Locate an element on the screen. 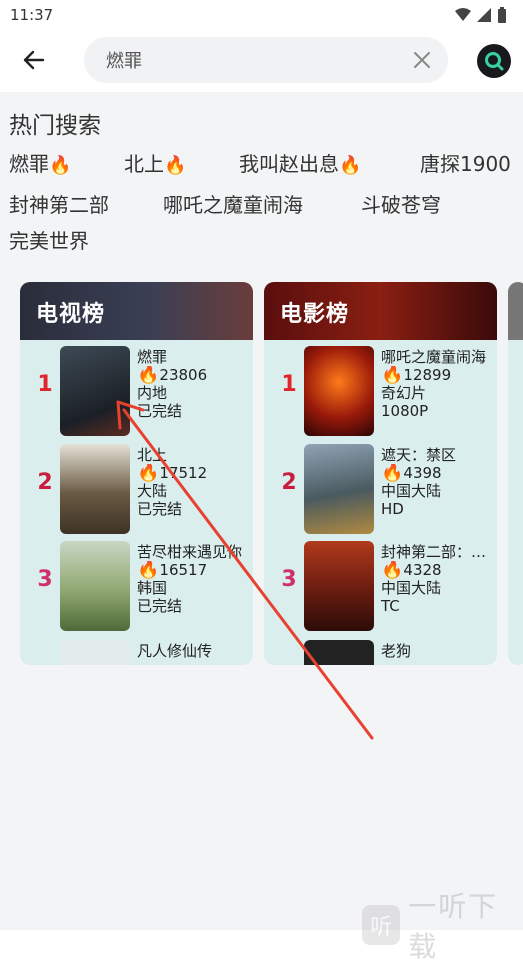  watermark: 听 一听下载 is located at coordinates (442, 925).